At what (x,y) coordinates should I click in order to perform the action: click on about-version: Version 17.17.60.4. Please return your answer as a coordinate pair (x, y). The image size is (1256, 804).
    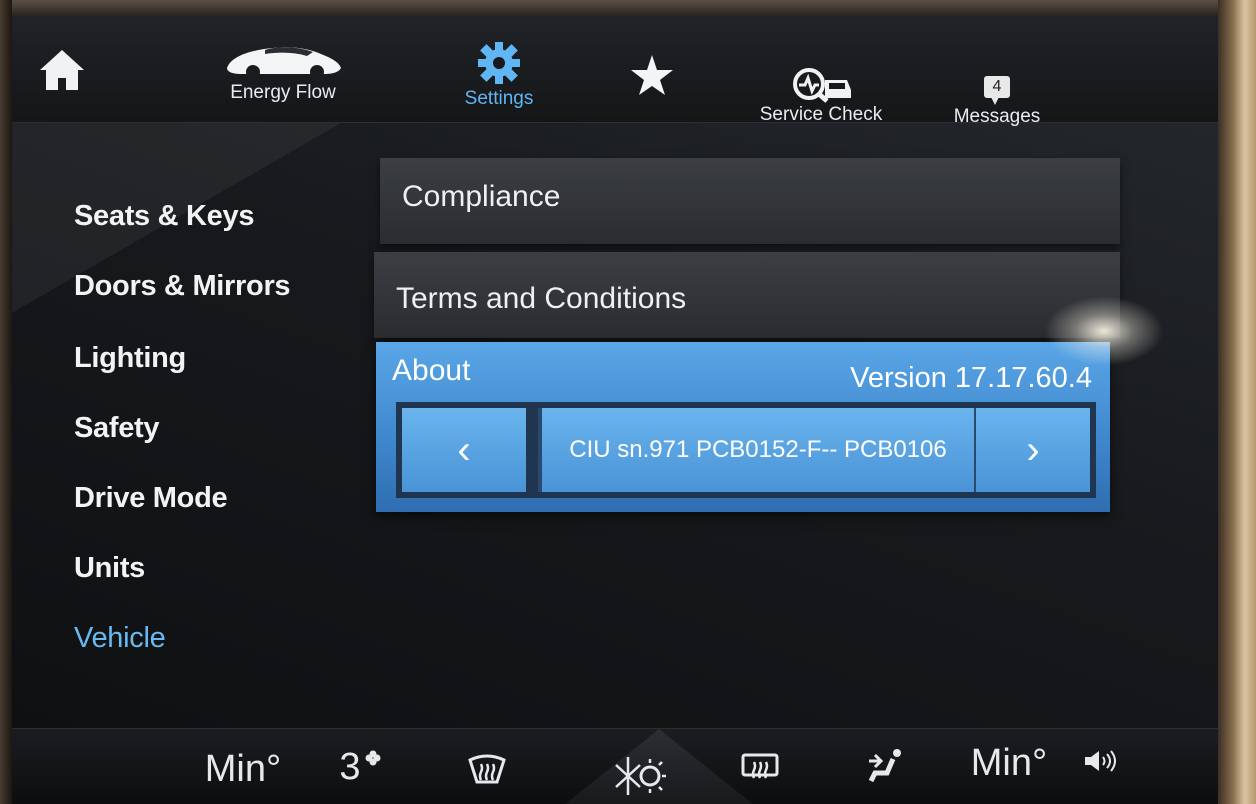
    Looking at the image, I should click on (971, 378).